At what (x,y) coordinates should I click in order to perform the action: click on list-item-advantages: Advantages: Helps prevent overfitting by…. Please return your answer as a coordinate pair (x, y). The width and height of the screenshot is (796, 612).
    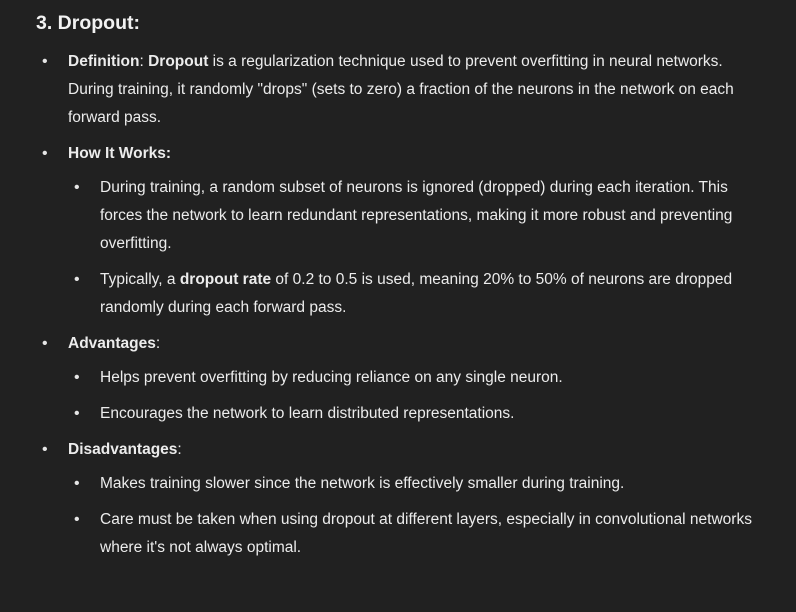
    Looking at the image, I should click on (401, 379).